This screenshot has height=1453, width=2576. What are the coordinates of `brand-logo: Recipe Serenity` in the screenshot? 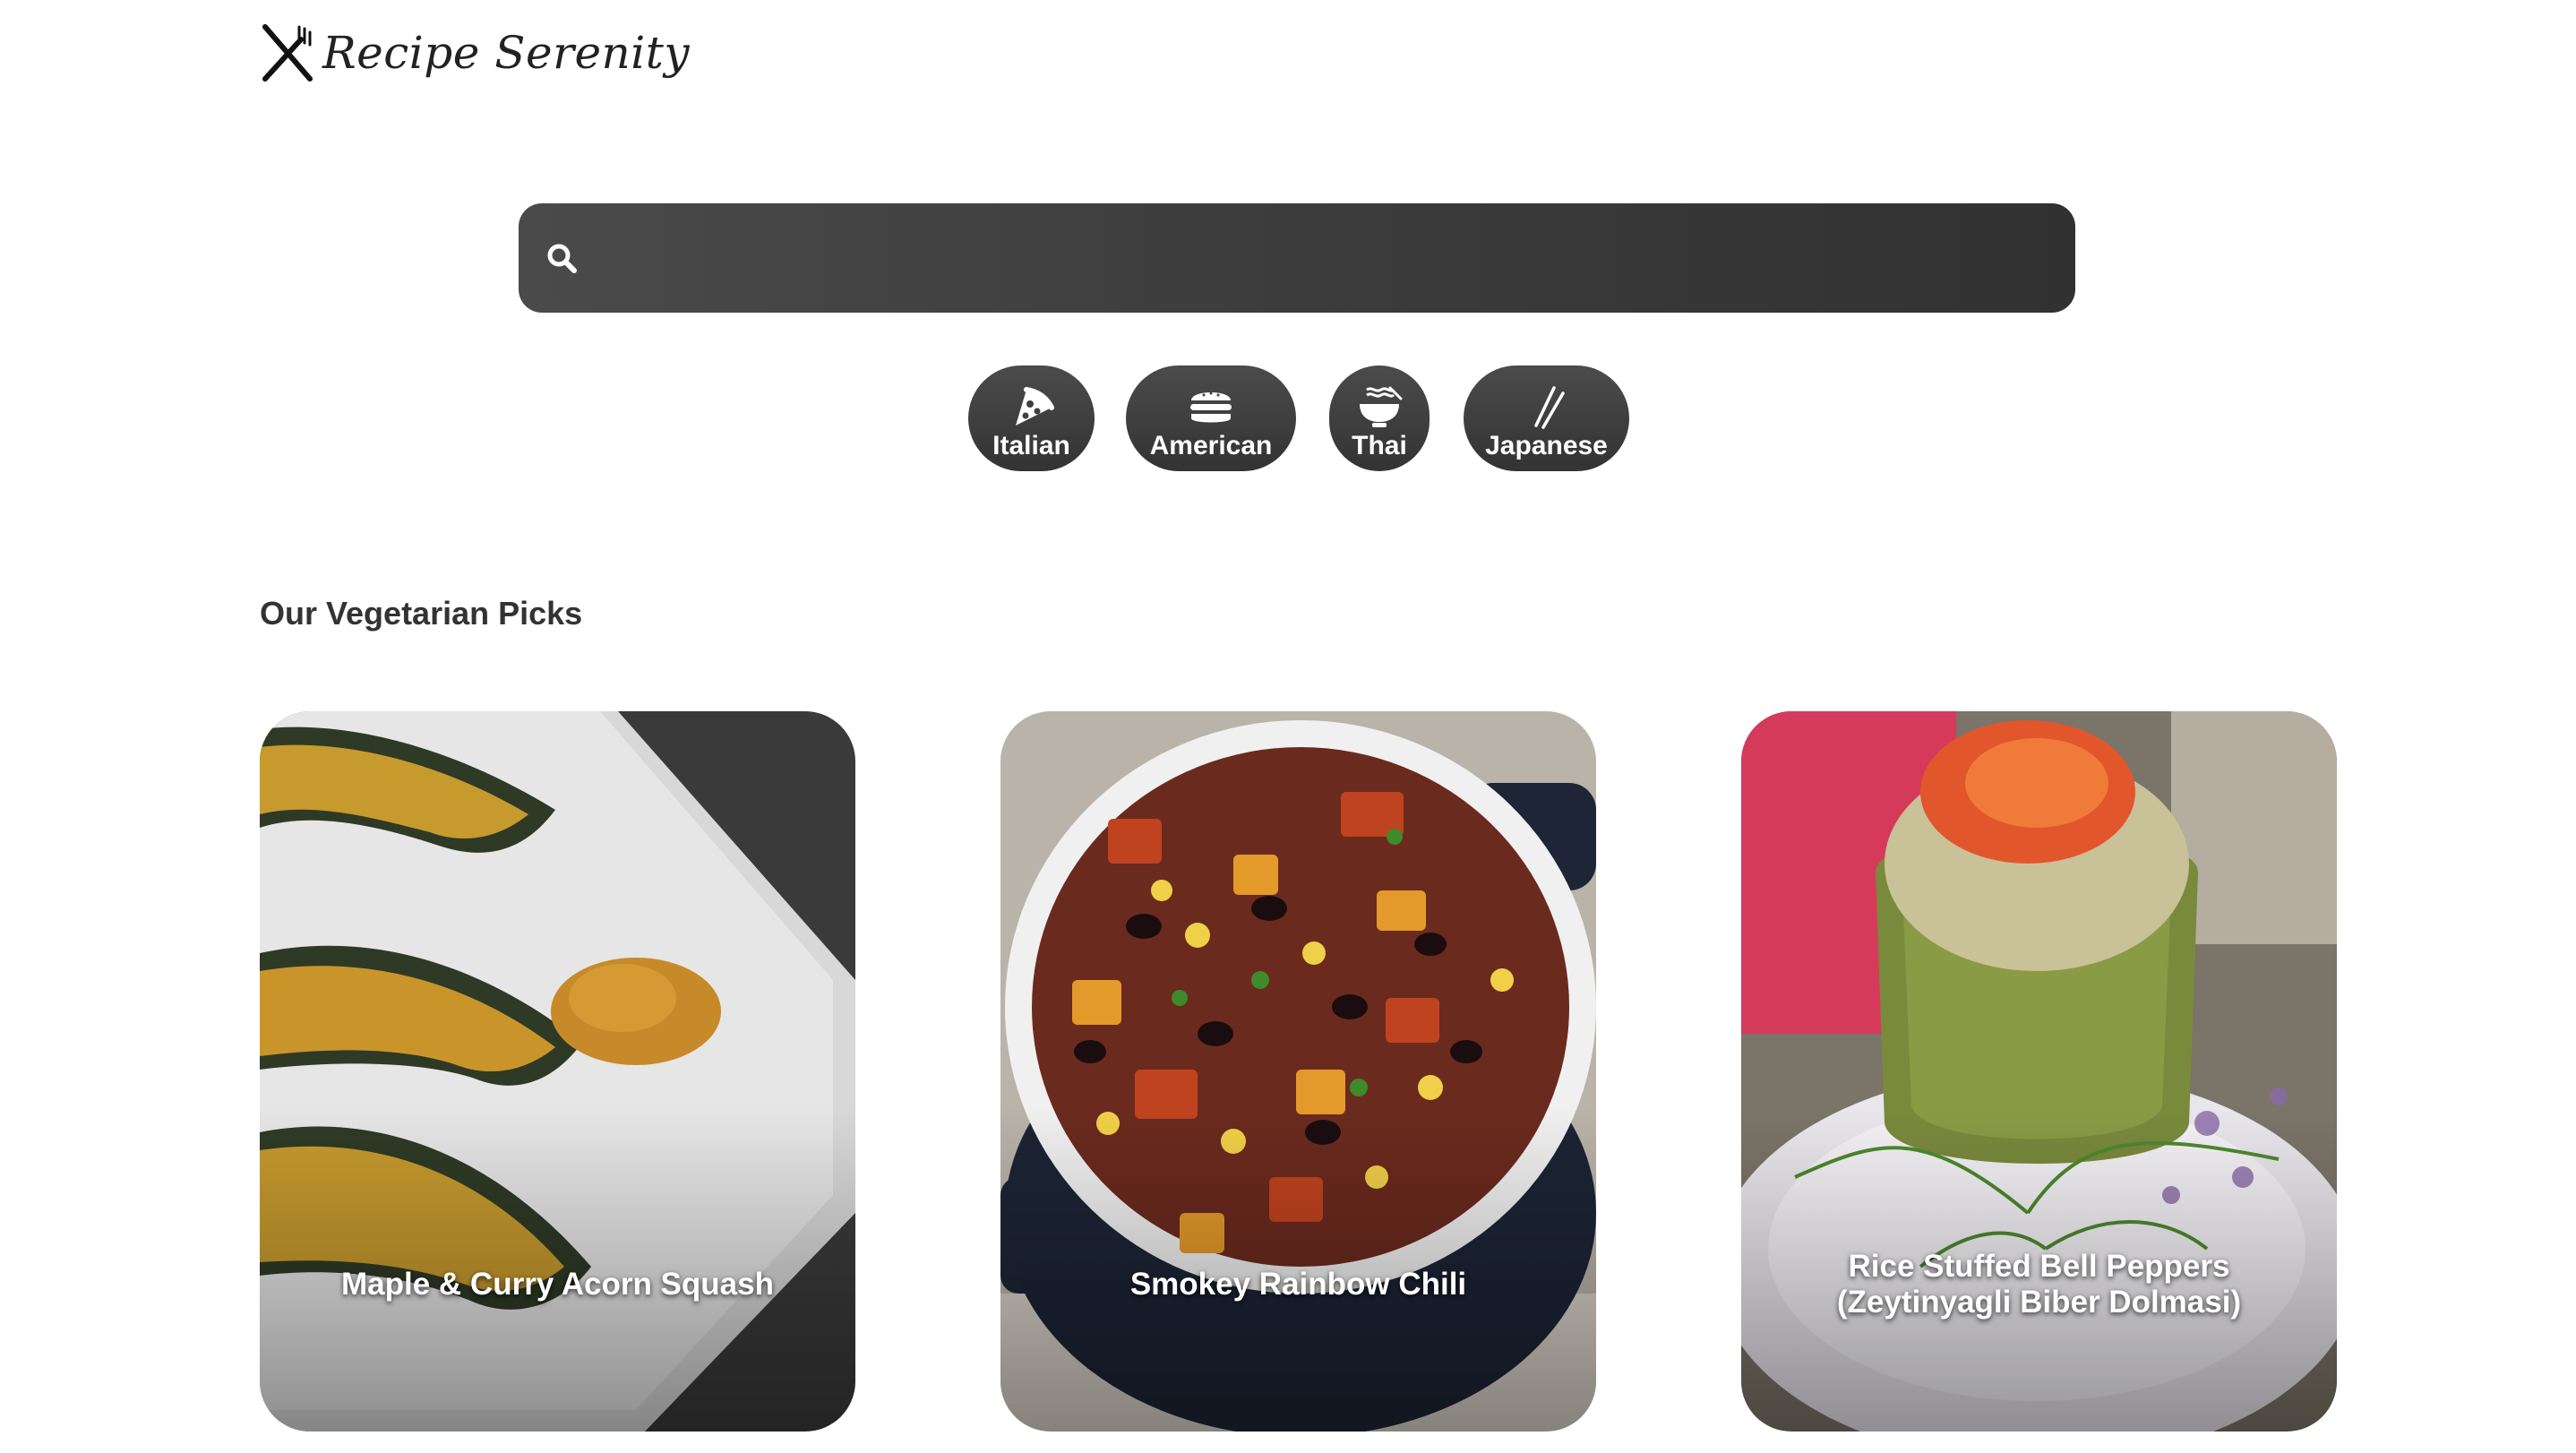 It's located at (475, 52).